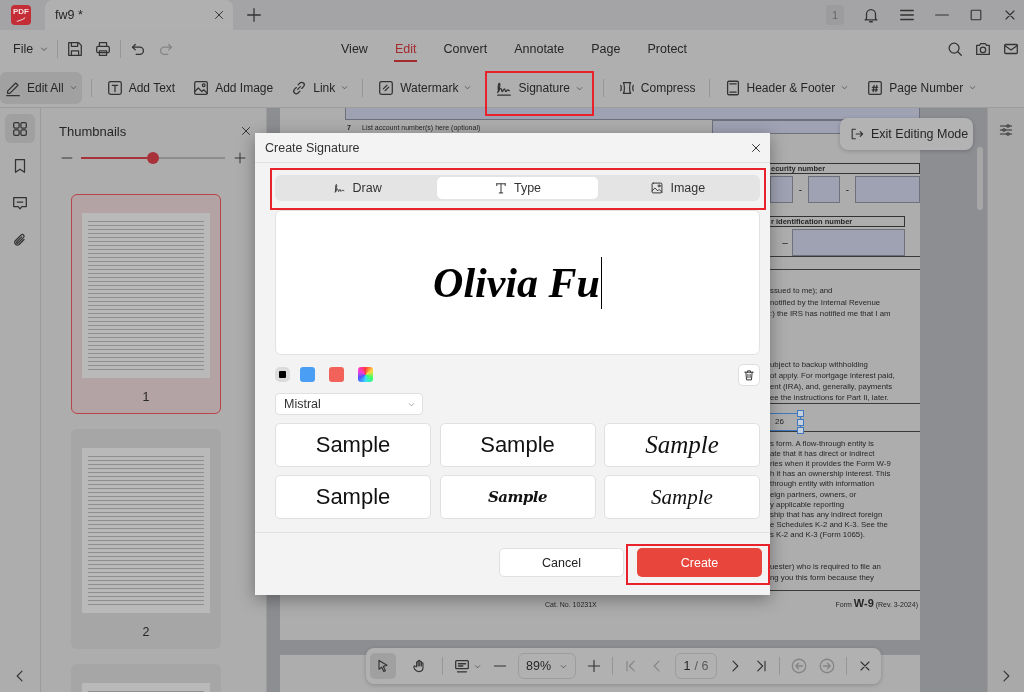  I want to click on caret-icon, so click(44, 49).